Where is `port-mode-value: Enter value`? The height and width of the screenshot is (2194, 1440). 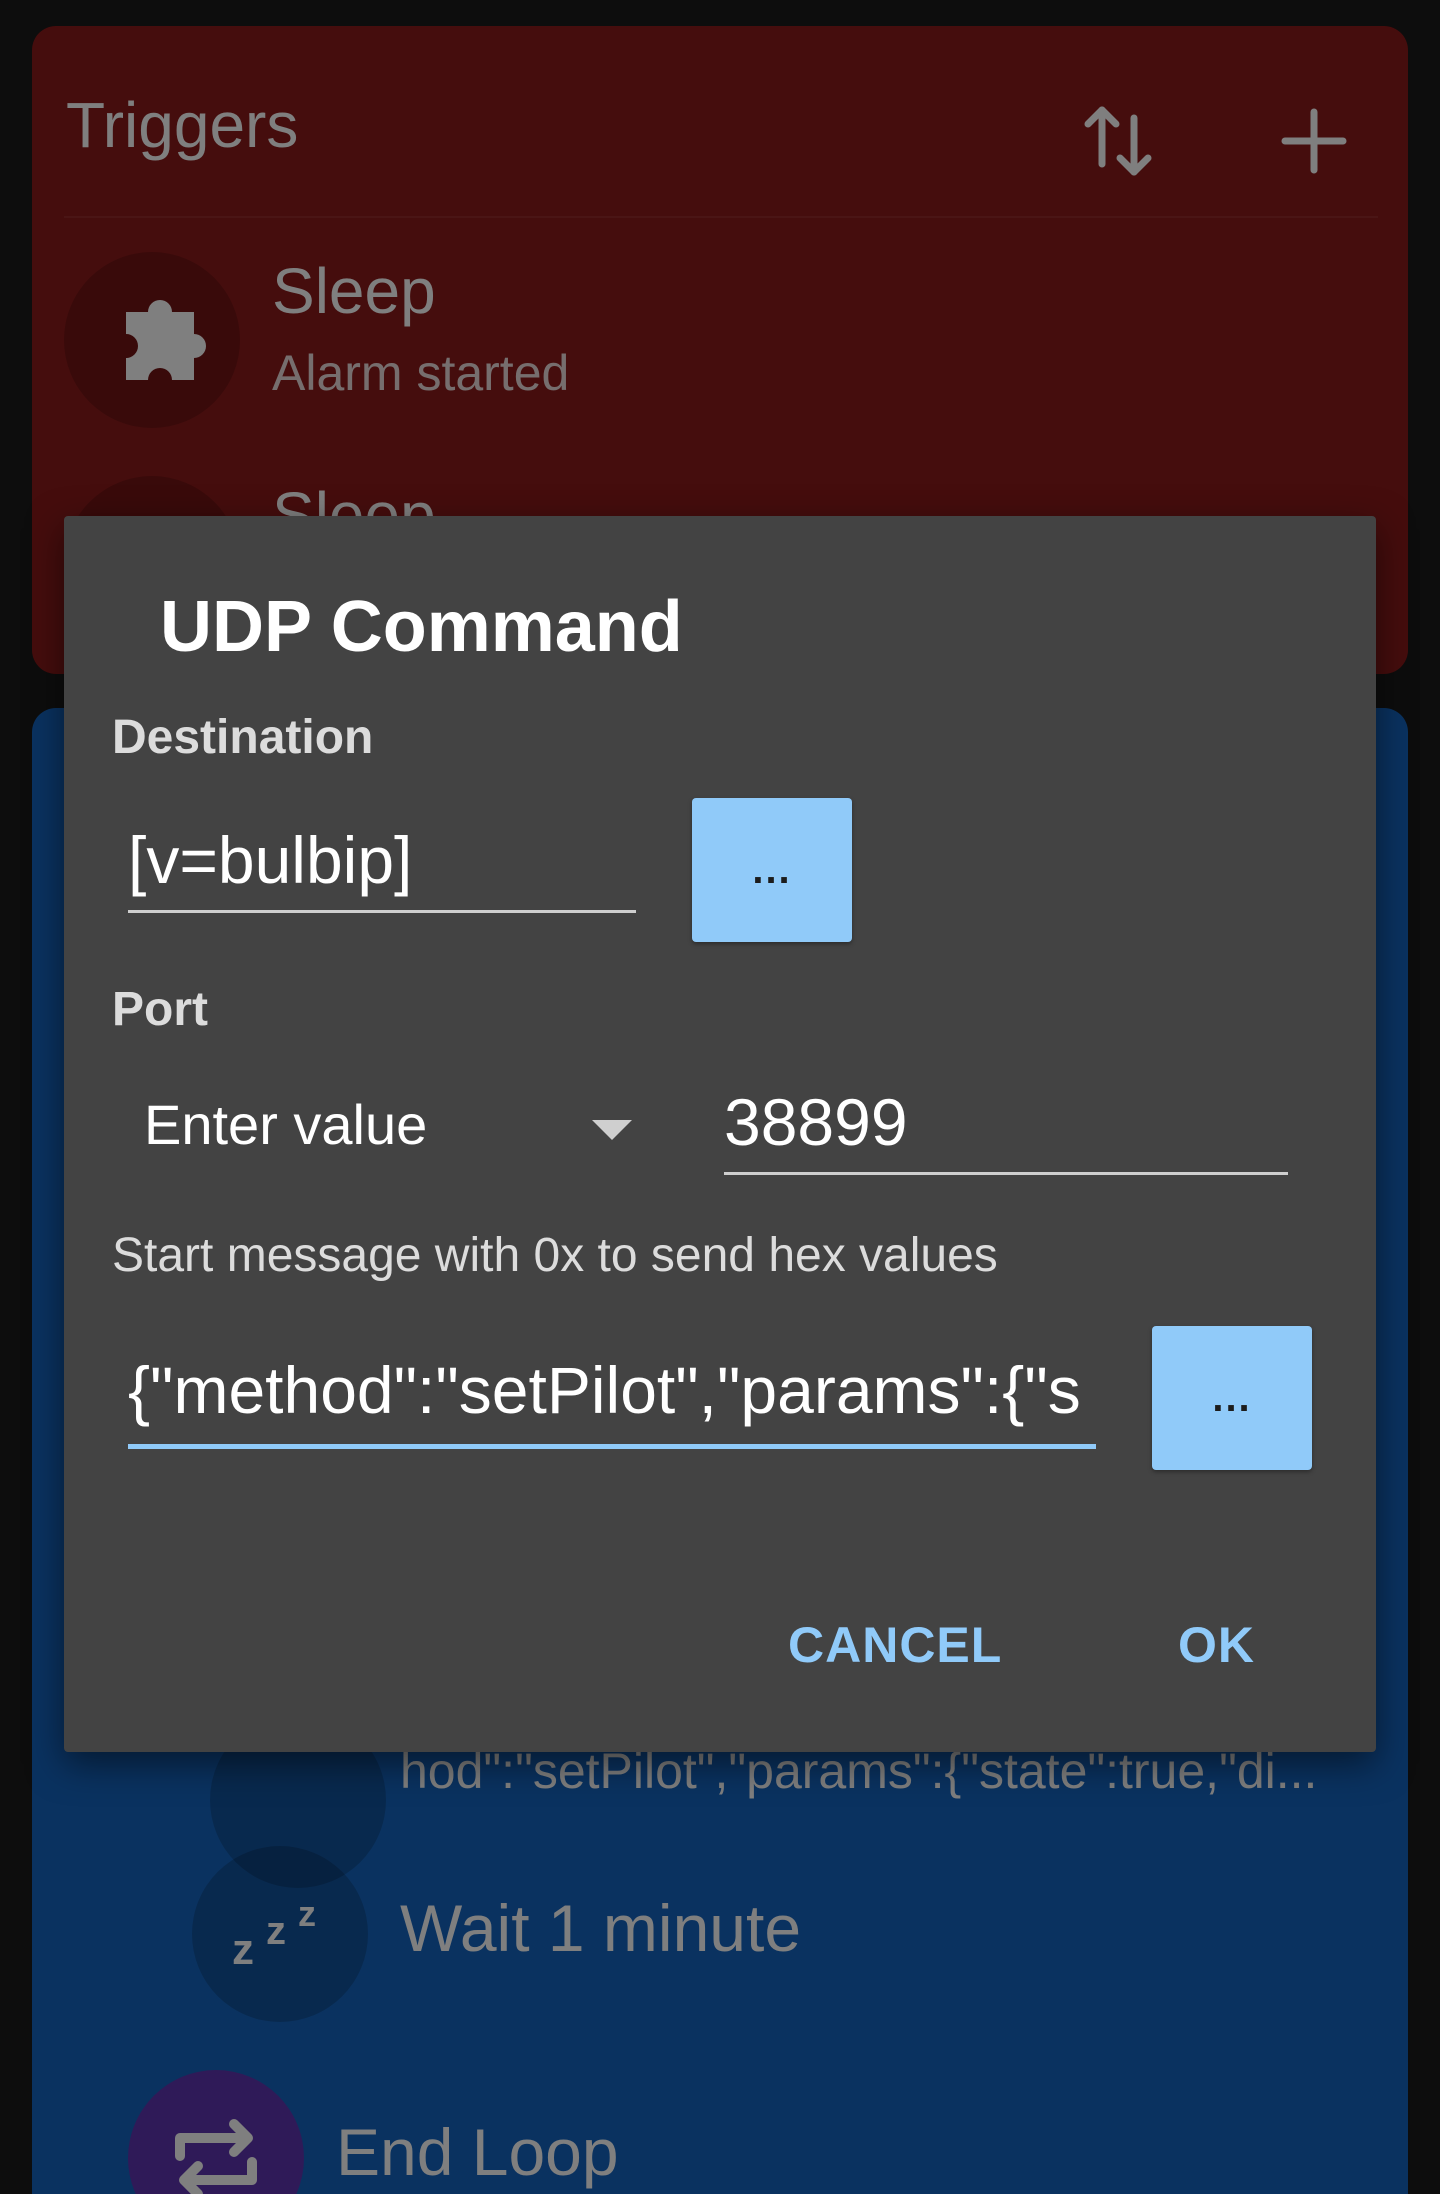
port-mode-value: Enter value is located at coordinates (286, 1124).